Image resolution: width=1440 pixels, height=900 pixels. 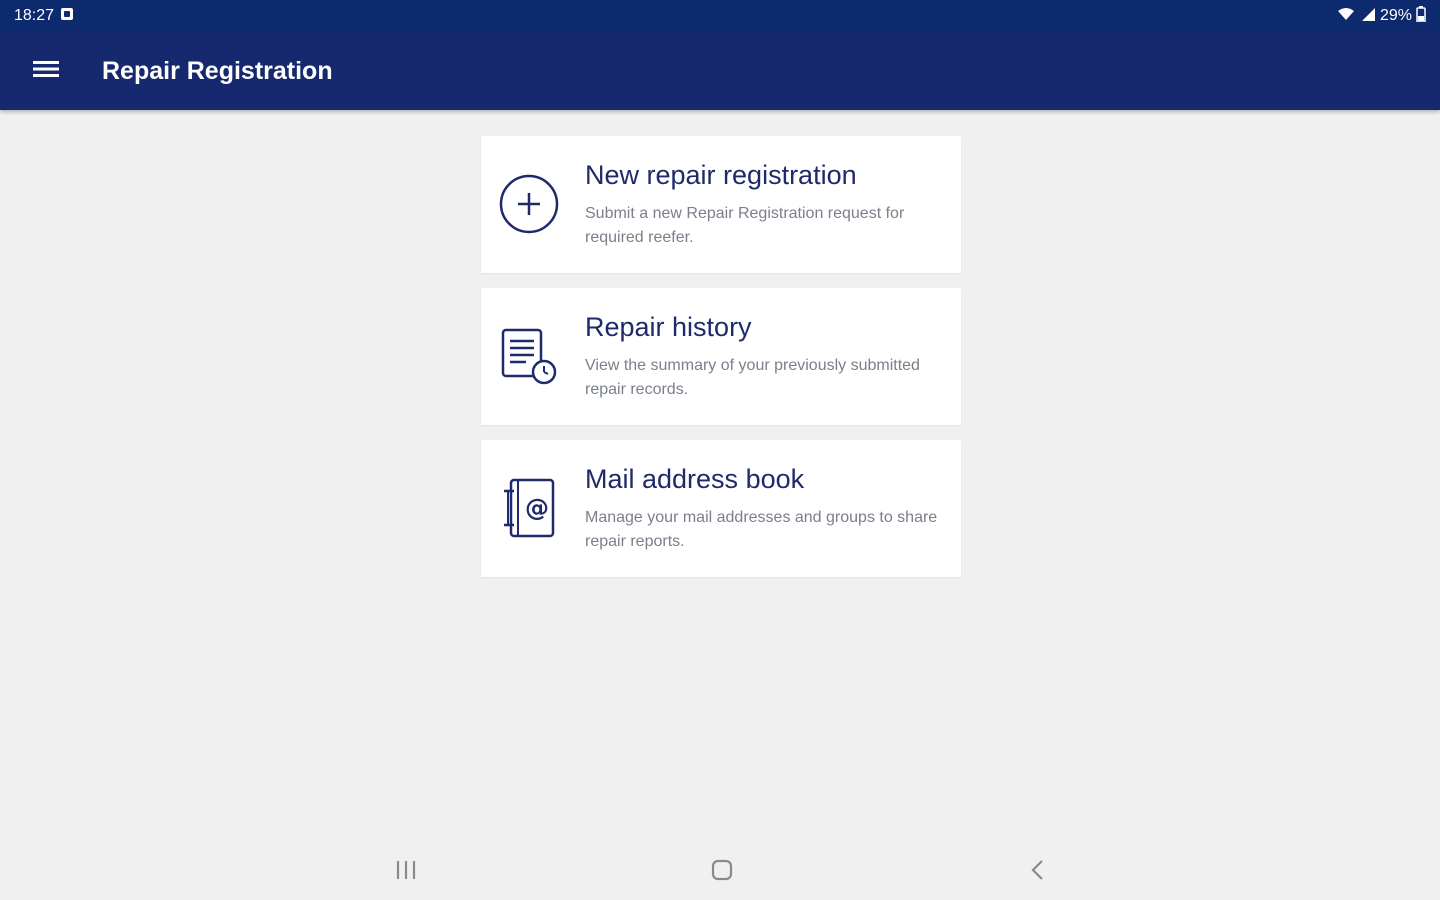 What do you see at coordinates (695, 479) in the screenshot?
I see `card-title: Mail address book` at bounding box center [695, 479].